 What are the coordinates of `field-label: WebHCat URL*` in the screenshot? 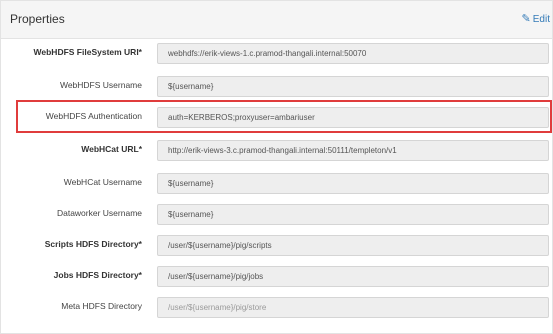 It's located at (111, 149).